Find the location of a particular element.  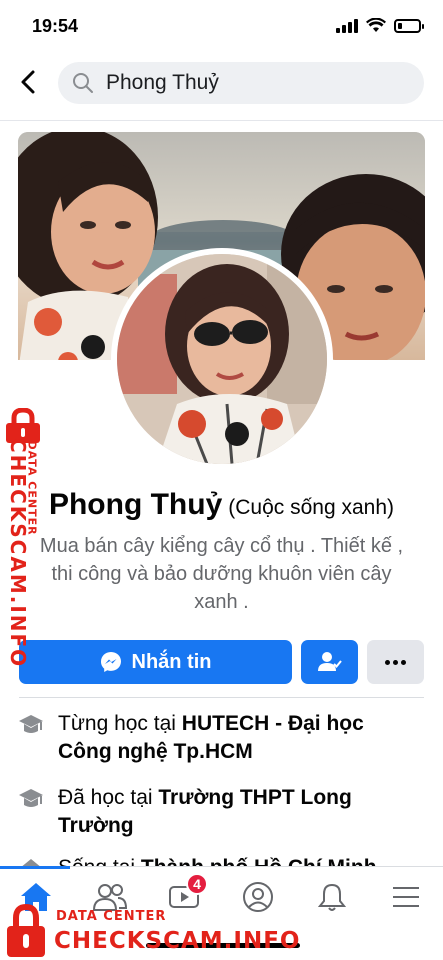

info-prefix: Đã học tại is located at coordinates (108, 797).